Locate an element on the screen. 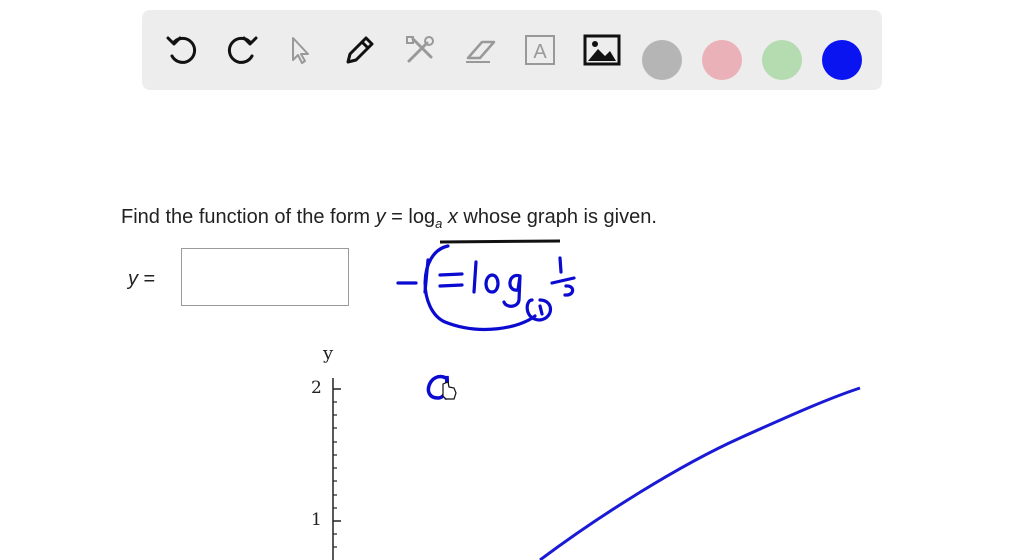 Image resolution: width=1024 pixels, height=560 pixels. color-swatch-gray is located at coordinates (662, 60).